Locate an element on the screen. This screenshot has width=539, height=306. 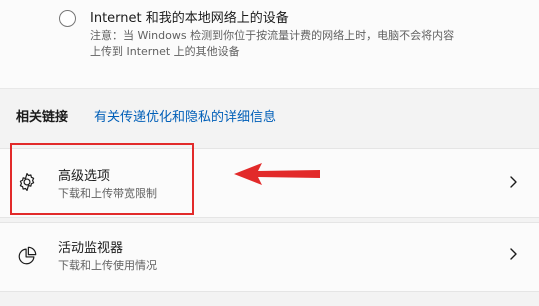
related-links-section: 相关链接 有关传递优化和隐私的详细信息 is located at coordinates (269, 114).